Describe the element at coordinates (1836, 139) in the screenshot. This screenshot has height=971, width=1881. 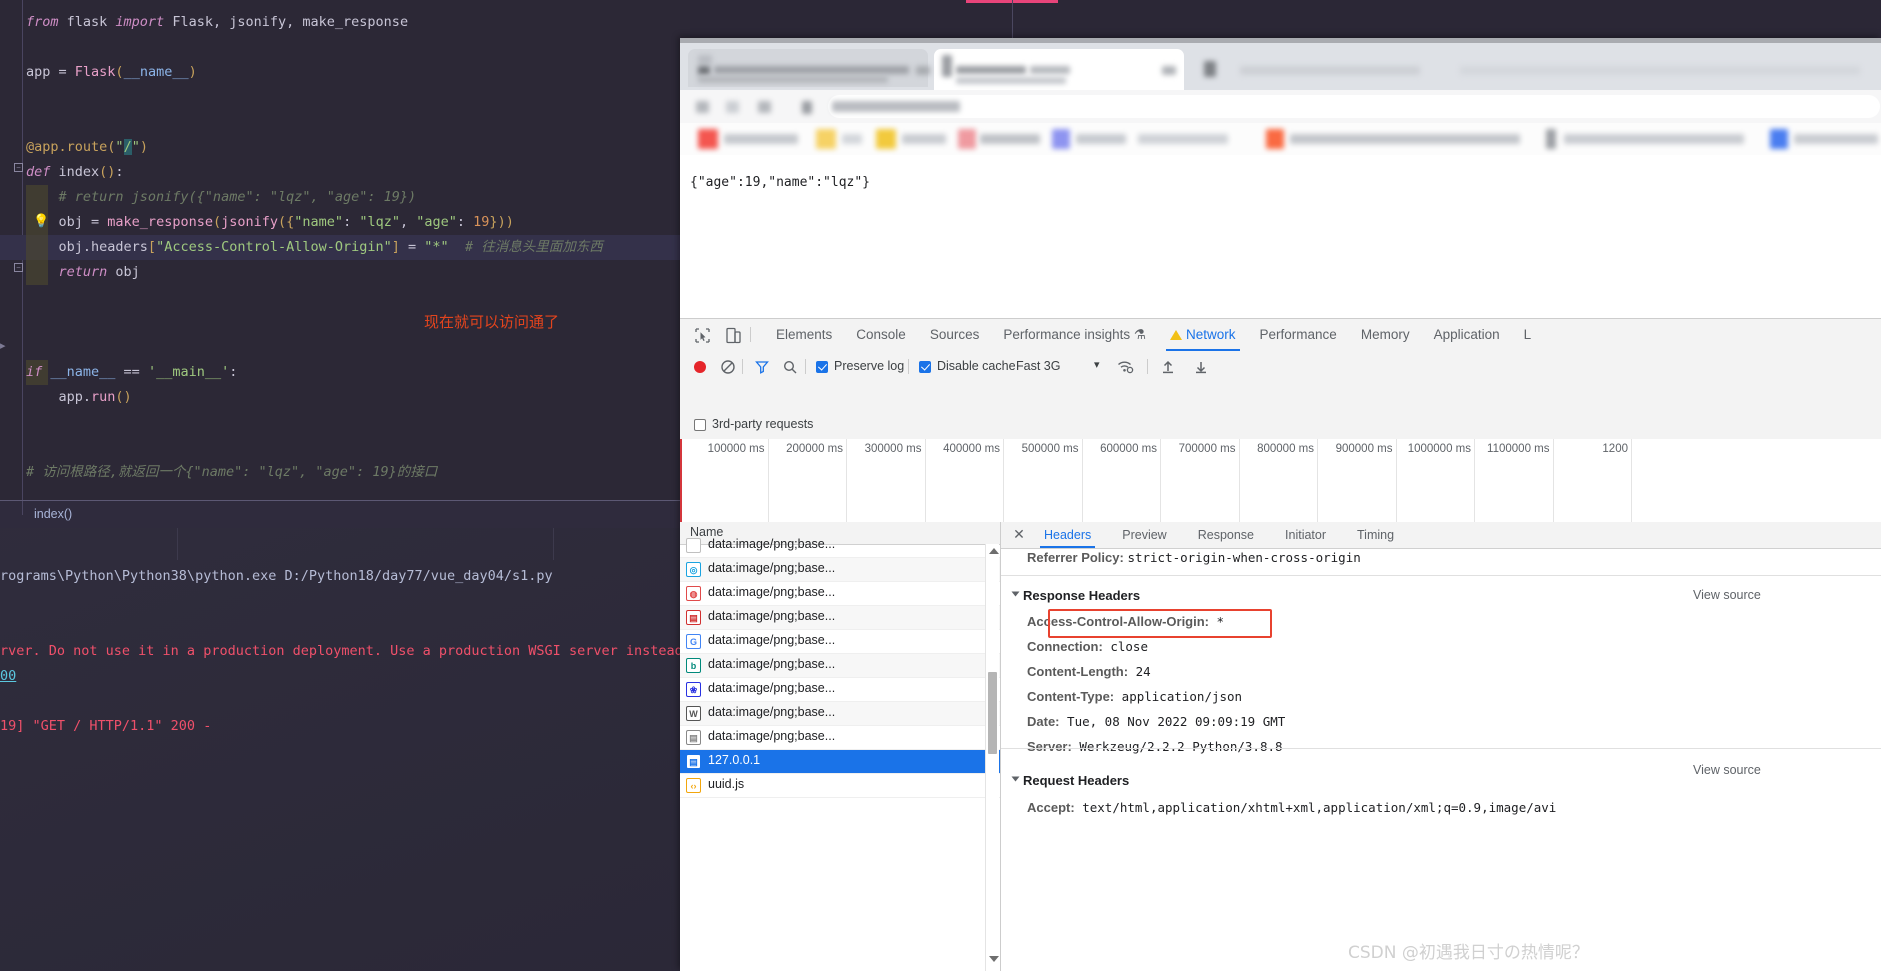
I see `bookmark-label-blurred` at that location.